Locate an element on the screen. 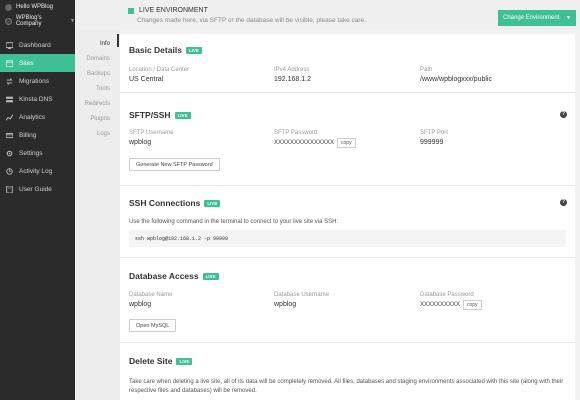  section-title-text: SSH Connections is located at coordinates (165, 203).